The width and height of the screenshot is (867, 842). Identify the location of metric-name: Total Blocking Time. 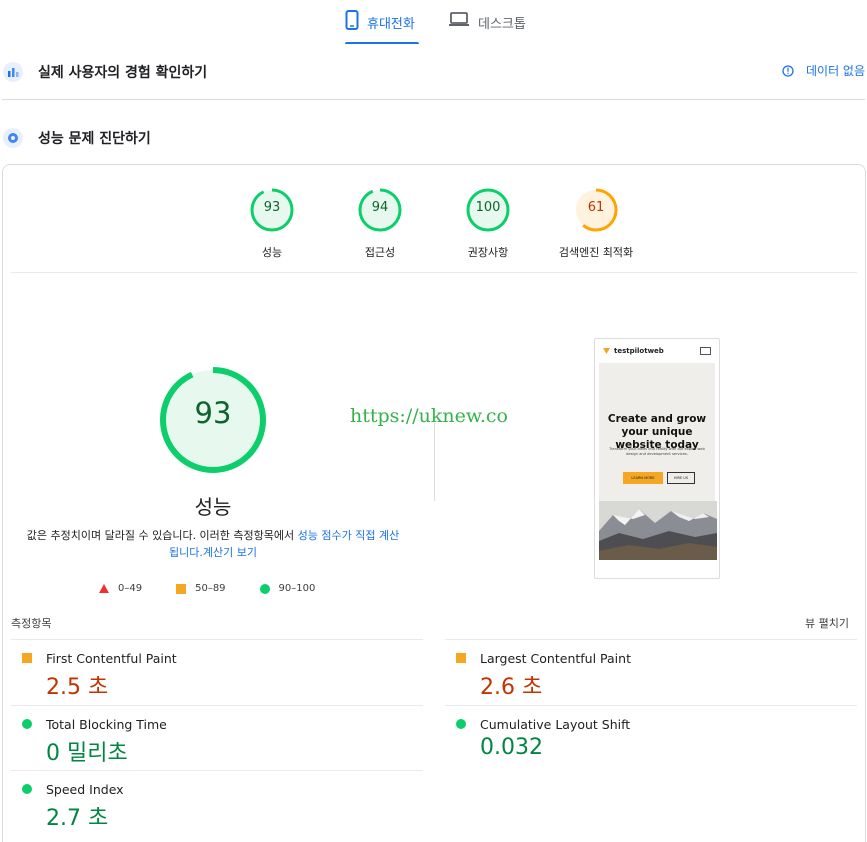
(106, 724).